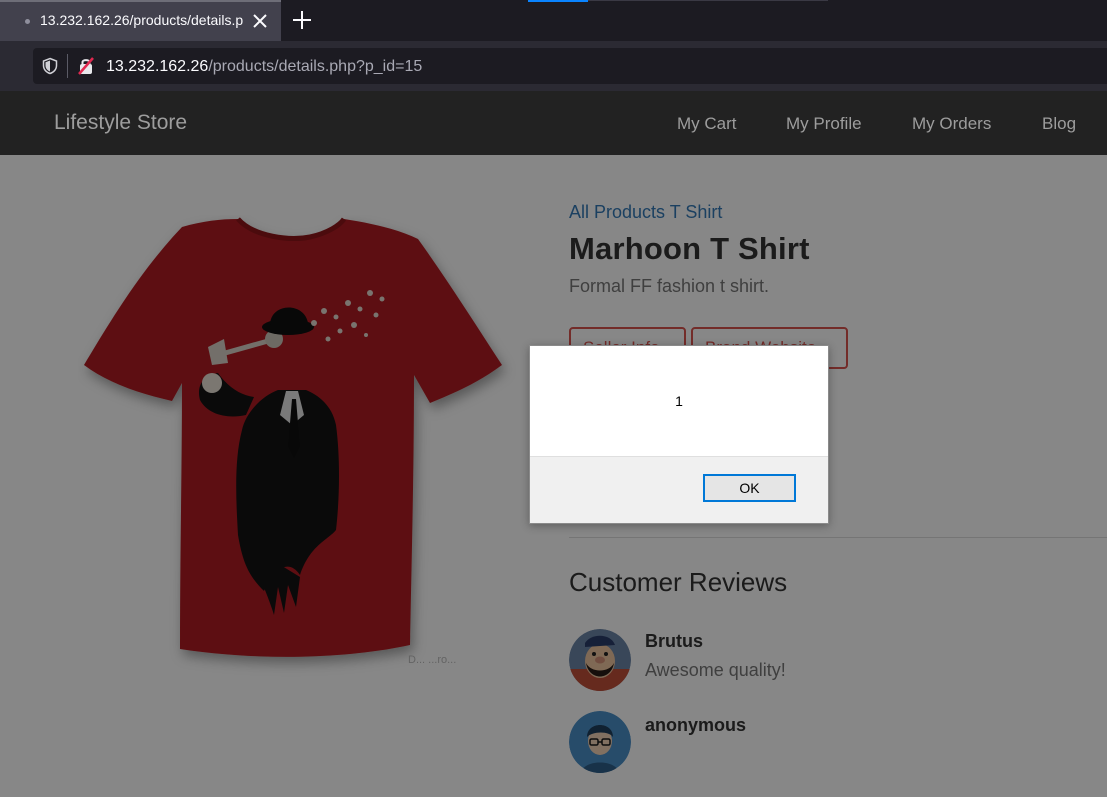 This screenshot has height=797, width=1107. Describe the element at coordinates (157, 66) in the screenshot. I see `url-host: 13.232.162.26` at that location.